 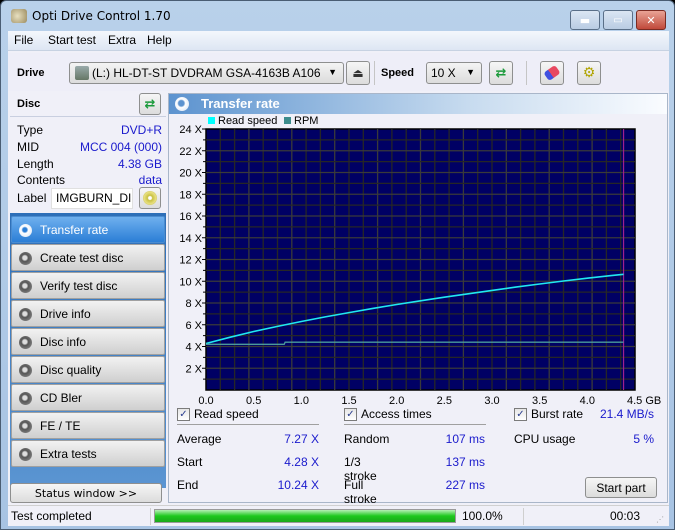 I want to click on drive-select: (L:) HL-DT-ST DVDRAM GSA-4163B A106 ▼, so click(x=206, y=73).